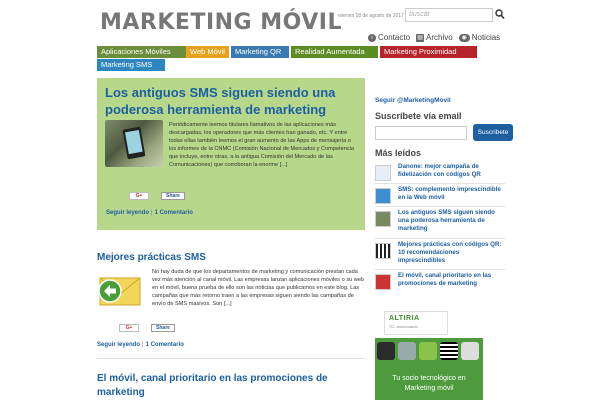 The width and height of the screenshot is (600, 400). I want to click on android-icon, so click(428, 351).